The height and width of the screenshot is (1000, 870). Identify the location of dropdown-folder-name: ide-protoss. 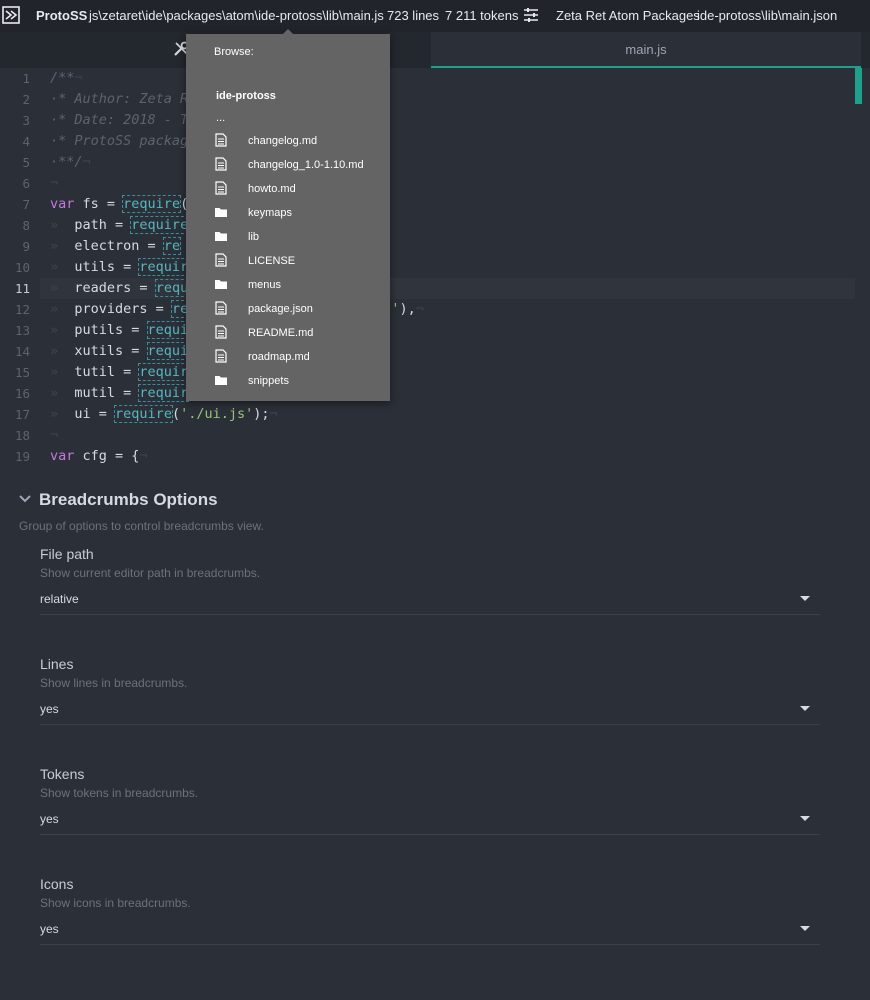
(246, 96).